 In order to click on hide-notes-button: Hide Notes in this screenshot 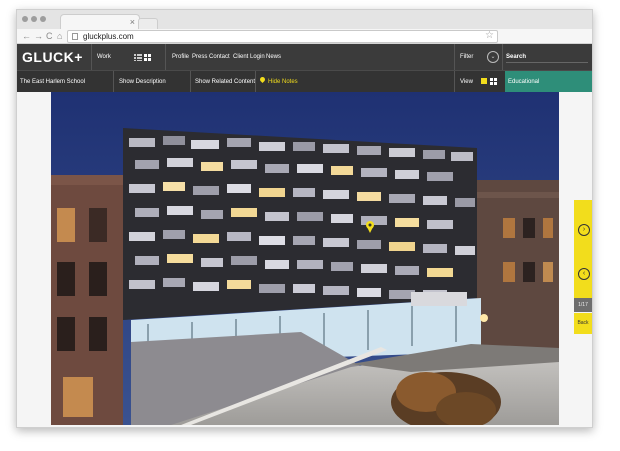, I will do `click(283, 82)`.